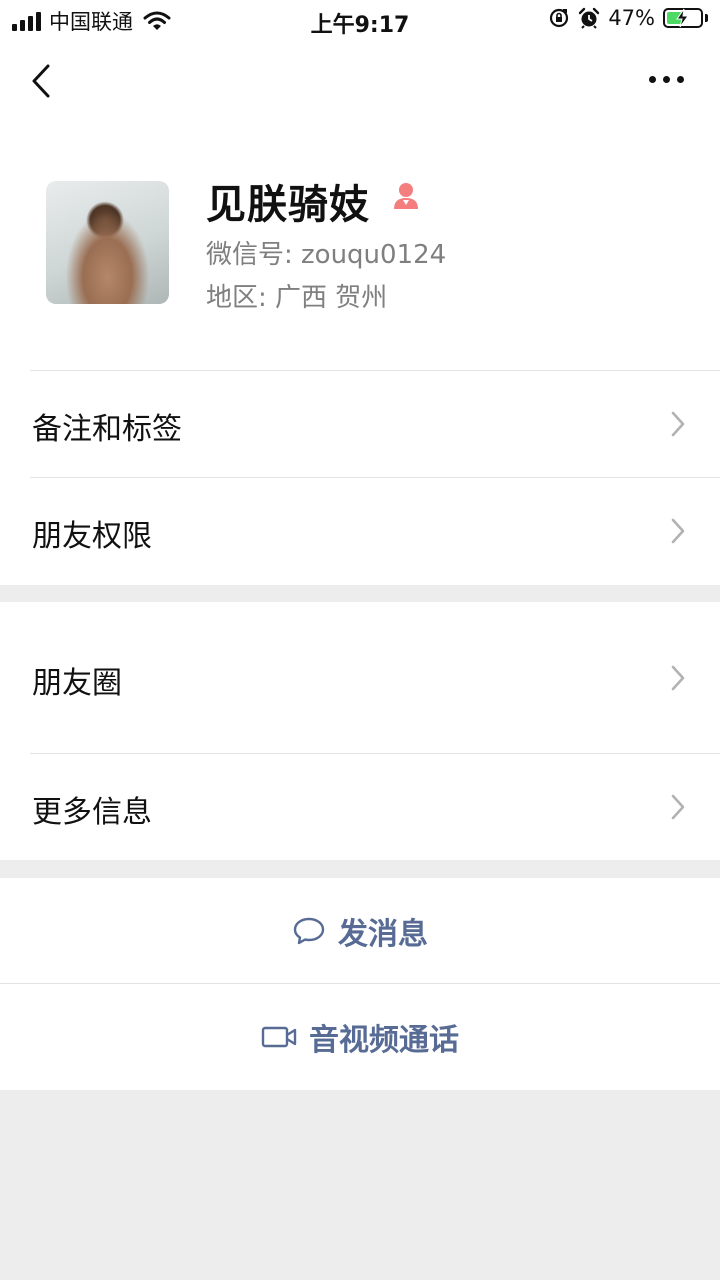 The height and width of the screenshot is (1280, 720). I want to click on back-chevron-icon, so click(42, 81).